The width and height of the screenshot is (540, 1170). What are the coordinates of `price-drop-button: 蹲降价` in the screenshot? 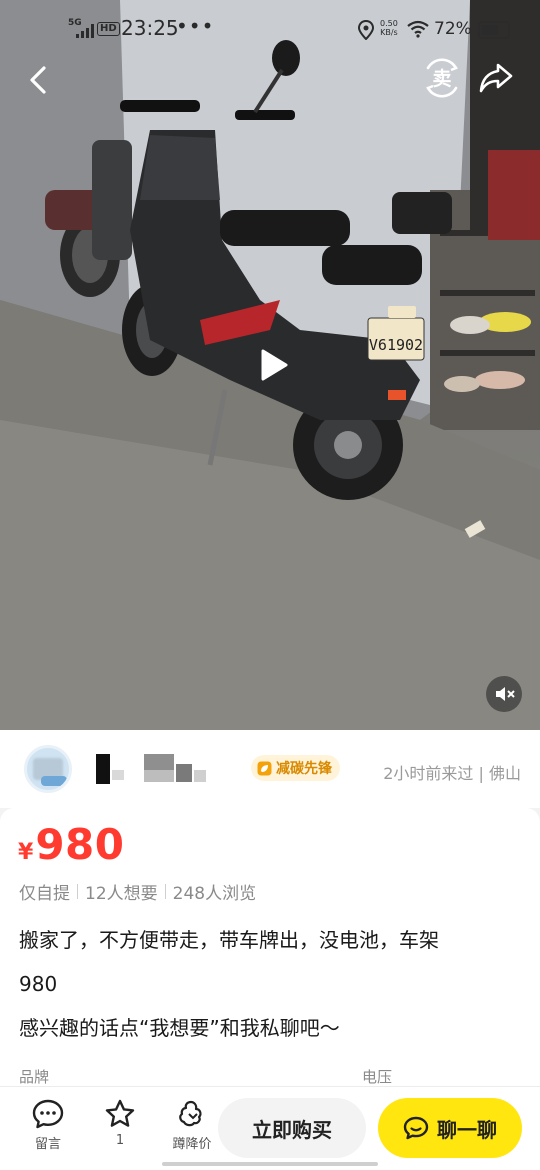 It's located at (192, 1125).